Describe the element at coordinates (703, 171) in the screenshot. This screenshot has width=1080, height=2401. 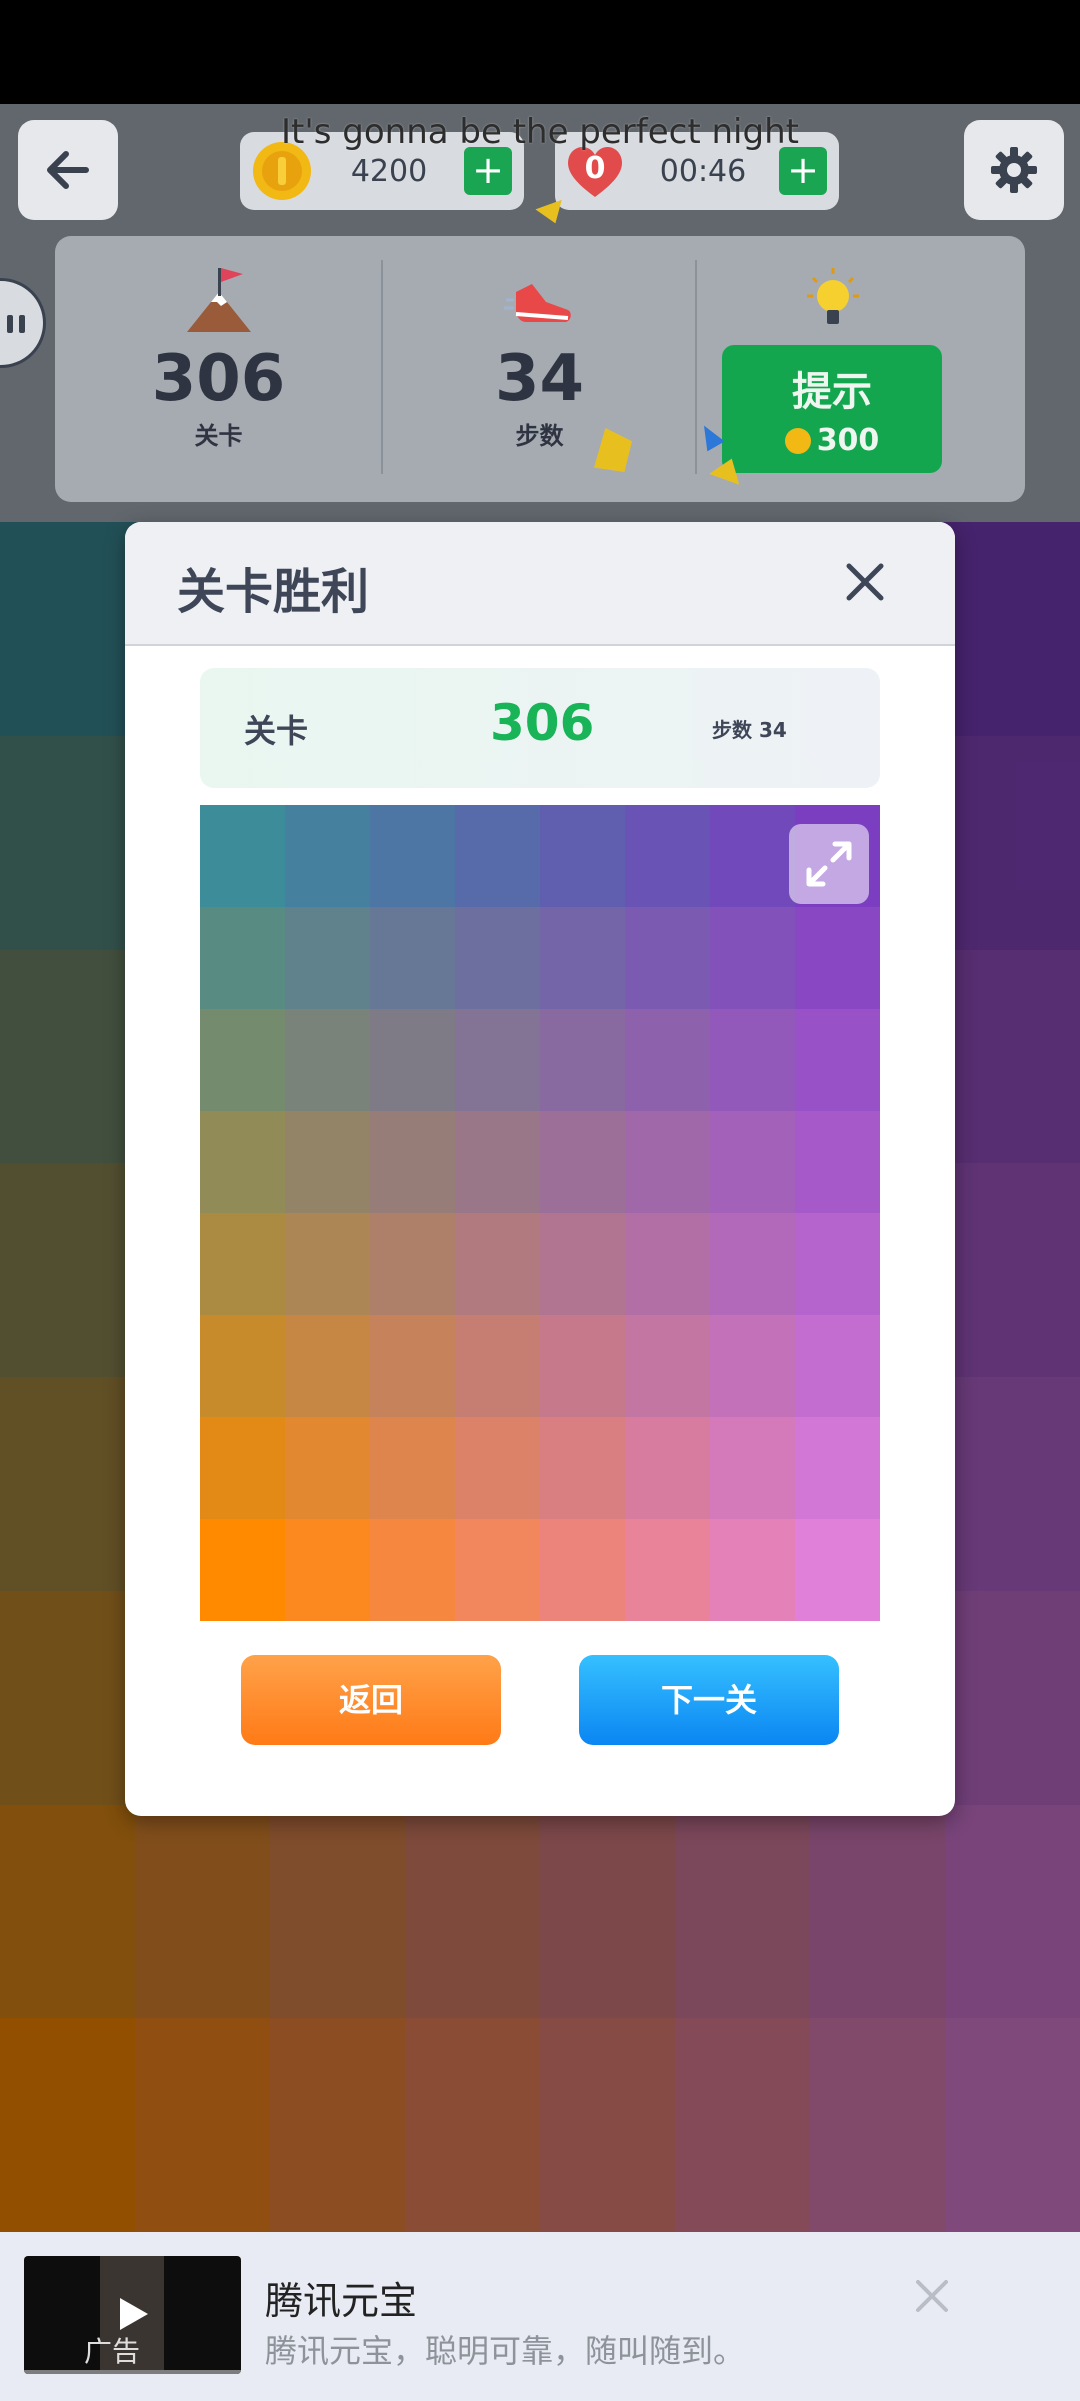
I see `lives-timer: 00:46` at that location.